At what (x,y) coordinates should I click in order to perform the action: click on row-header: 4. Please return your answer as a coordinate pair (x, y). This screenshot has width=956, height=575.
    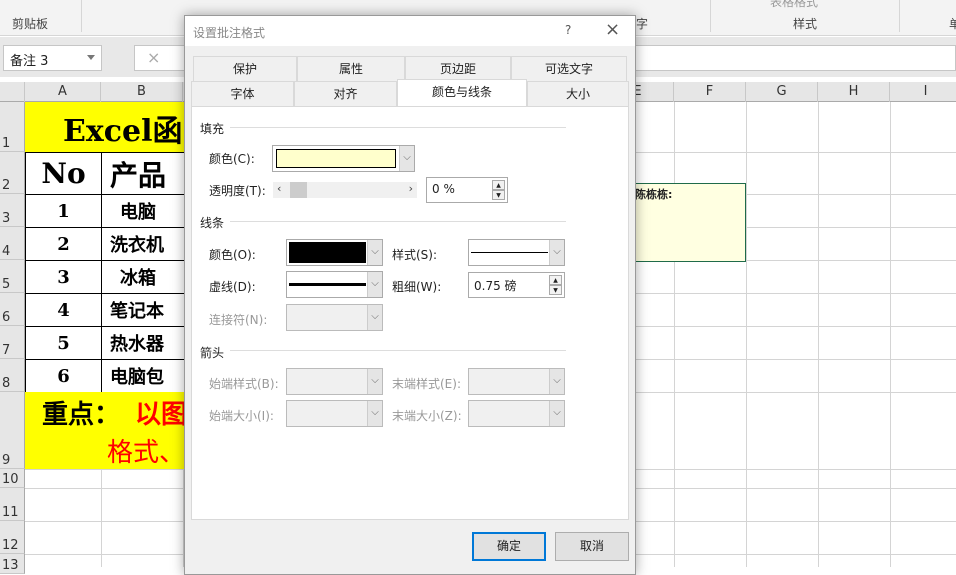
    Looking at the image, I should click on (12, 243).